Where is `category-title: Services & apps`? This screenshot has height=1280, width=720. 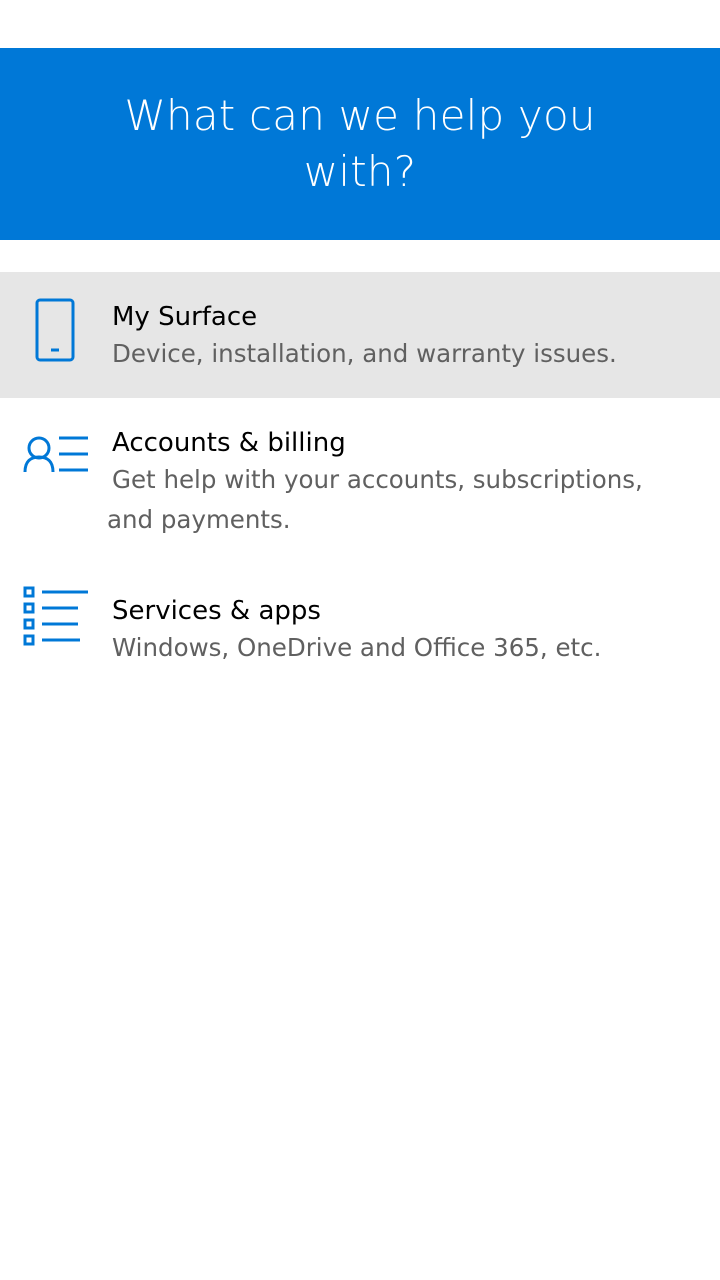
category-title: Services & apps is located at coordinates (216, 611).